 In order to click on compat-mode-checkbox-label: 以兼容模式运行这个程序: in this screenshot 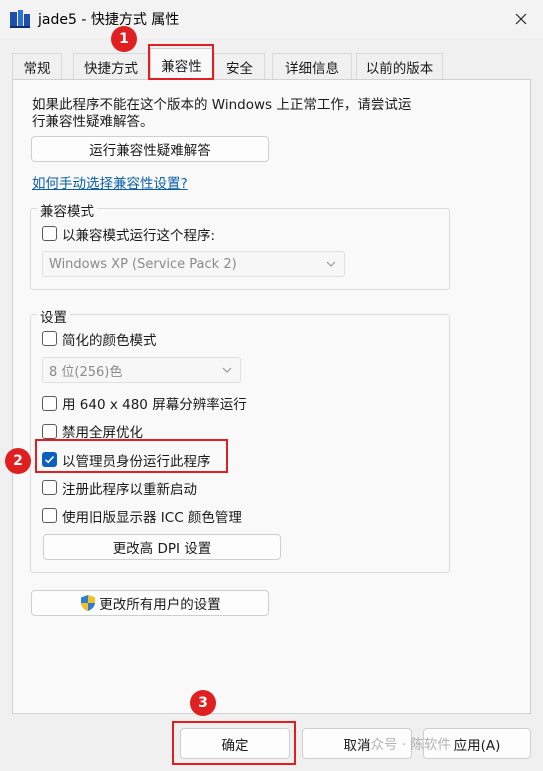, I will do `click(139, 236)`.